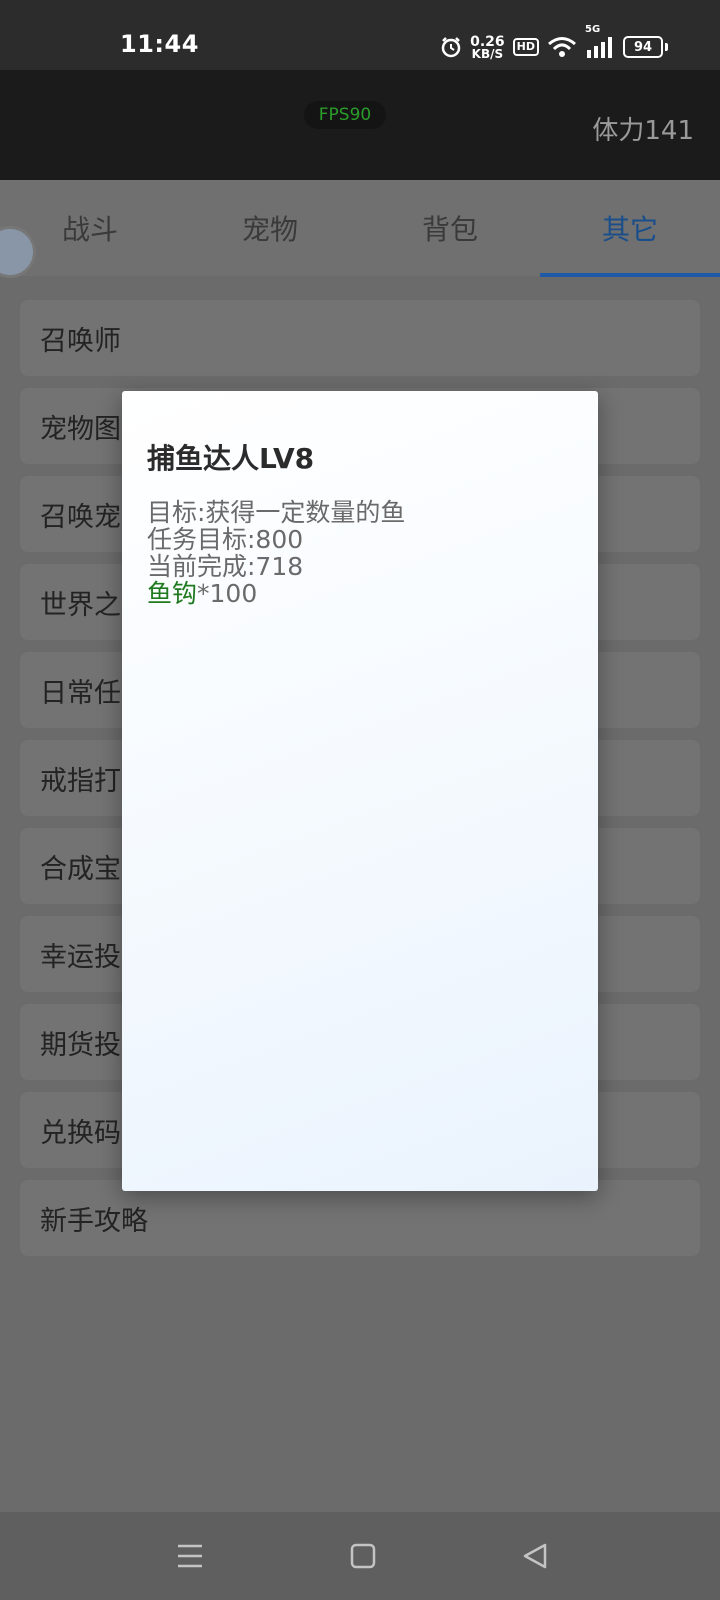 The image size is (720, 1600). What do you see at coordinates (360, 1218) in the screenshot?
I see `menu-item-beginner-guide: 新手攻略` at bounding box center [360, 1218].